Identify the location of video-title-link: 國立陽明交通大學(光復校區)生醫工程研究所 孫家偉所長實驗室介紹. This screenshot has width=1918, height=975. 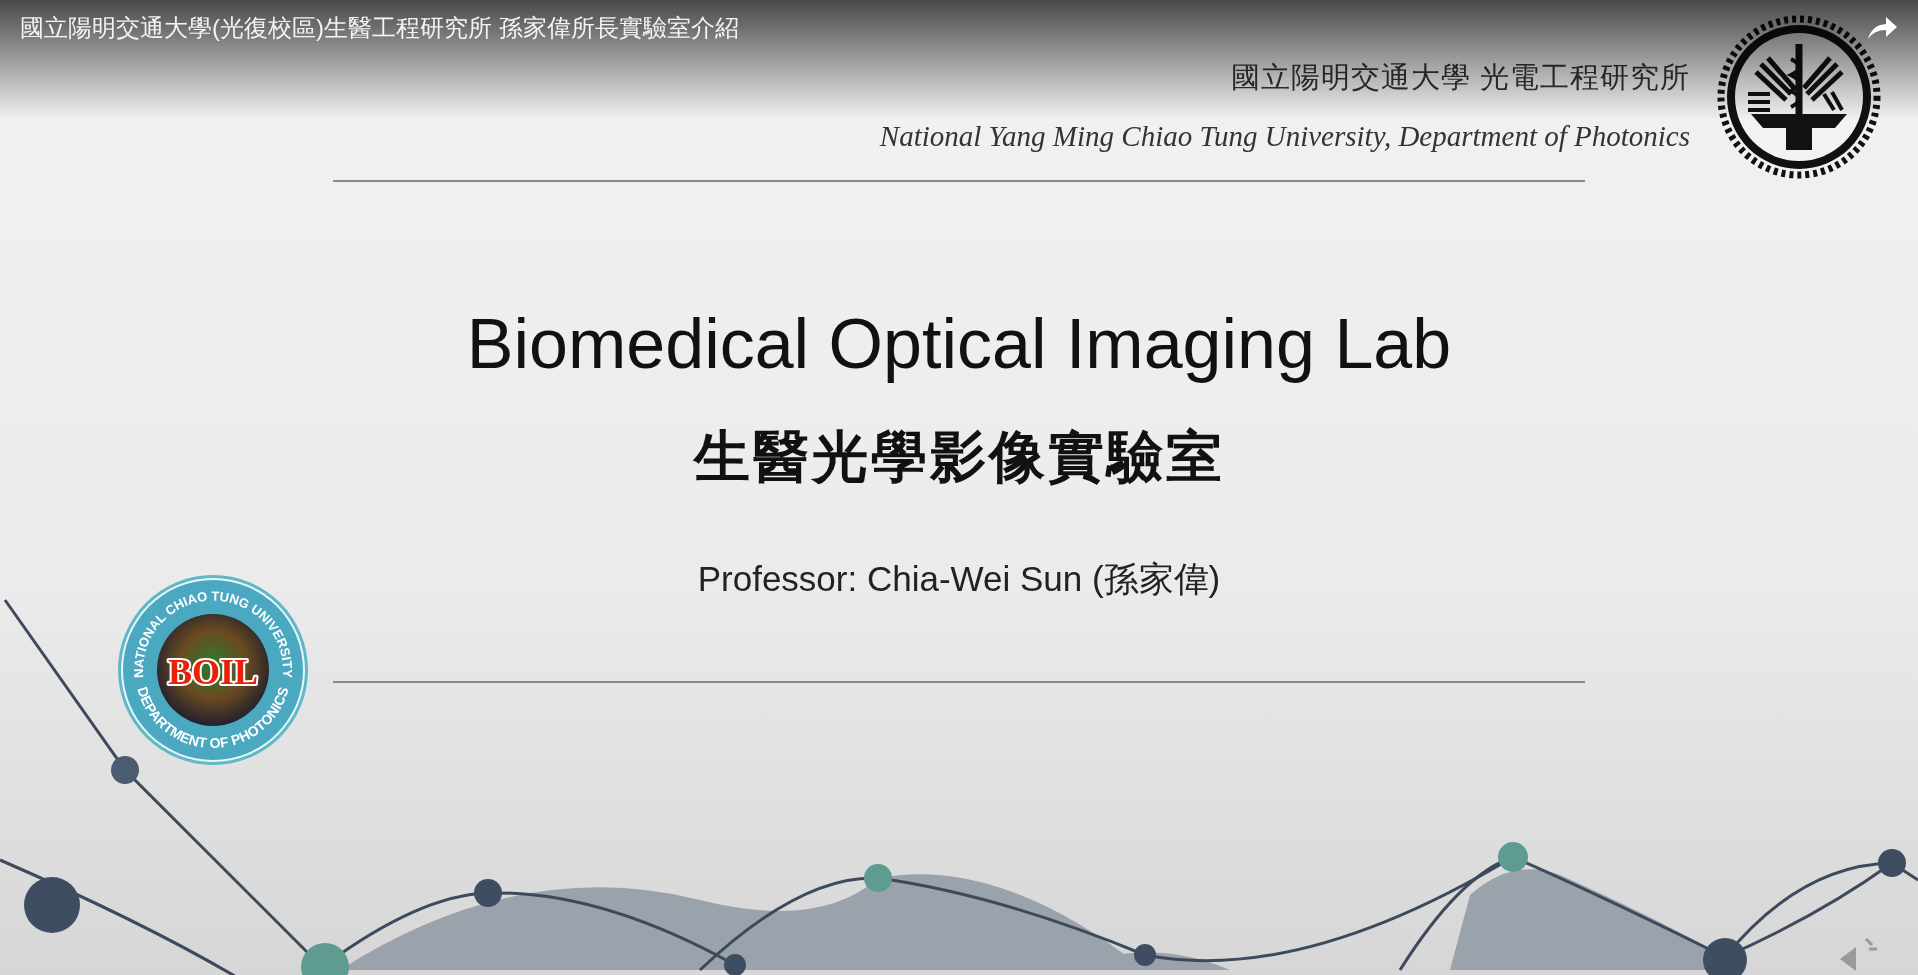
(379, 28).